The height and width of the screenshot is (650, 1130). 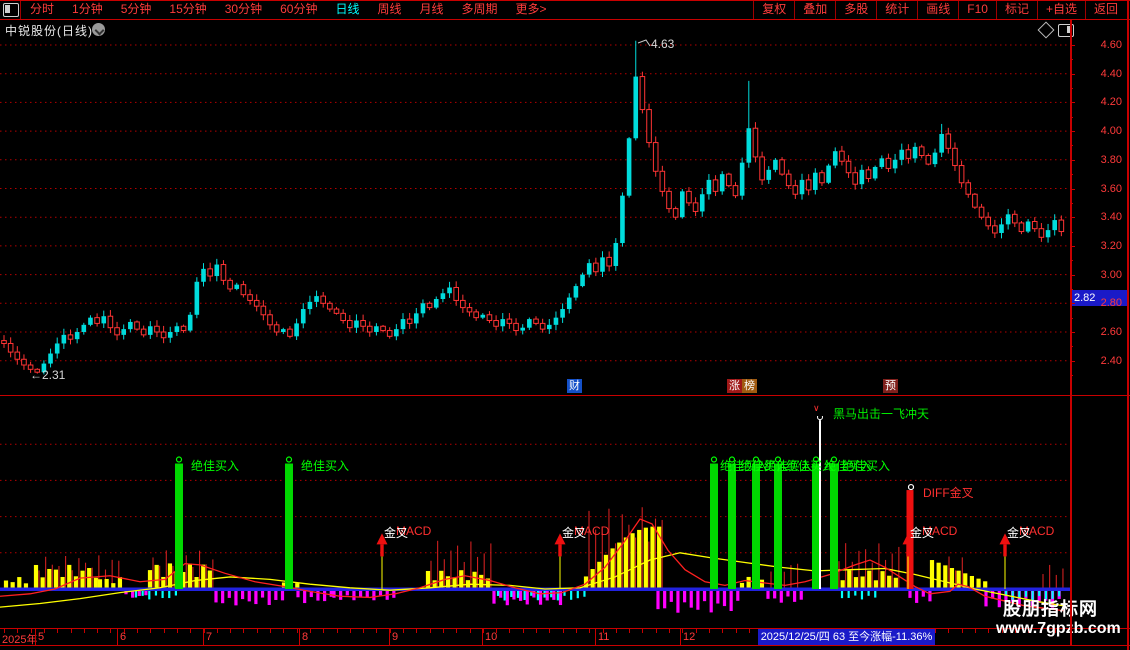 I want to click on period-tab-多周期: 多周期, so click(x=480, y=9).